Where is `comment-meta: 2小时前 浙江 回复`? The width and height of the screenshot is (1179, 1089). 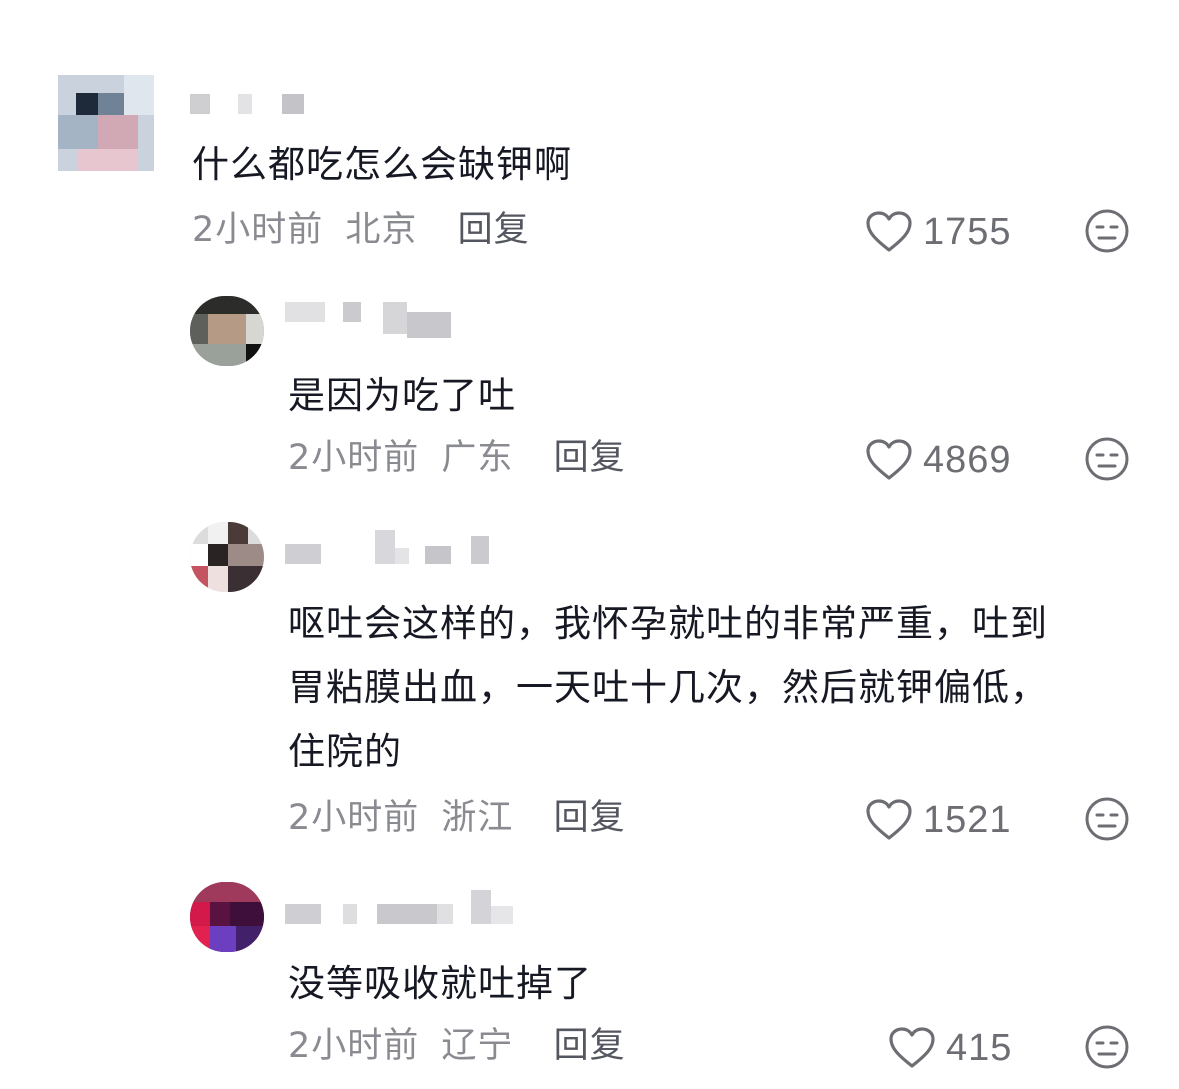 comment-meta: 2小时前 浙江 回复 is located at coordinates (457, 818).